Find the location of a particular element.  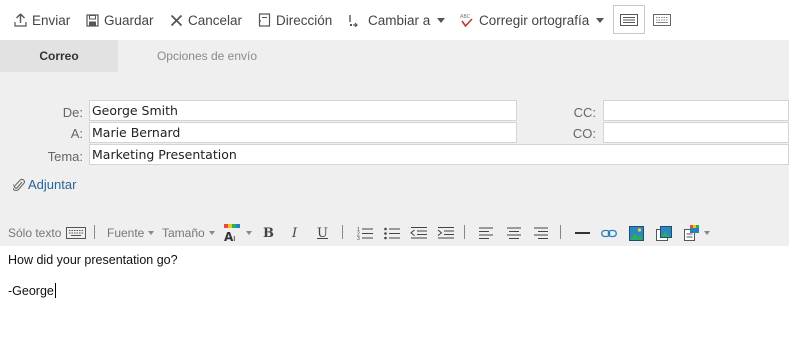

attach-label: Adjuntar is located at coordinates (52, 184).